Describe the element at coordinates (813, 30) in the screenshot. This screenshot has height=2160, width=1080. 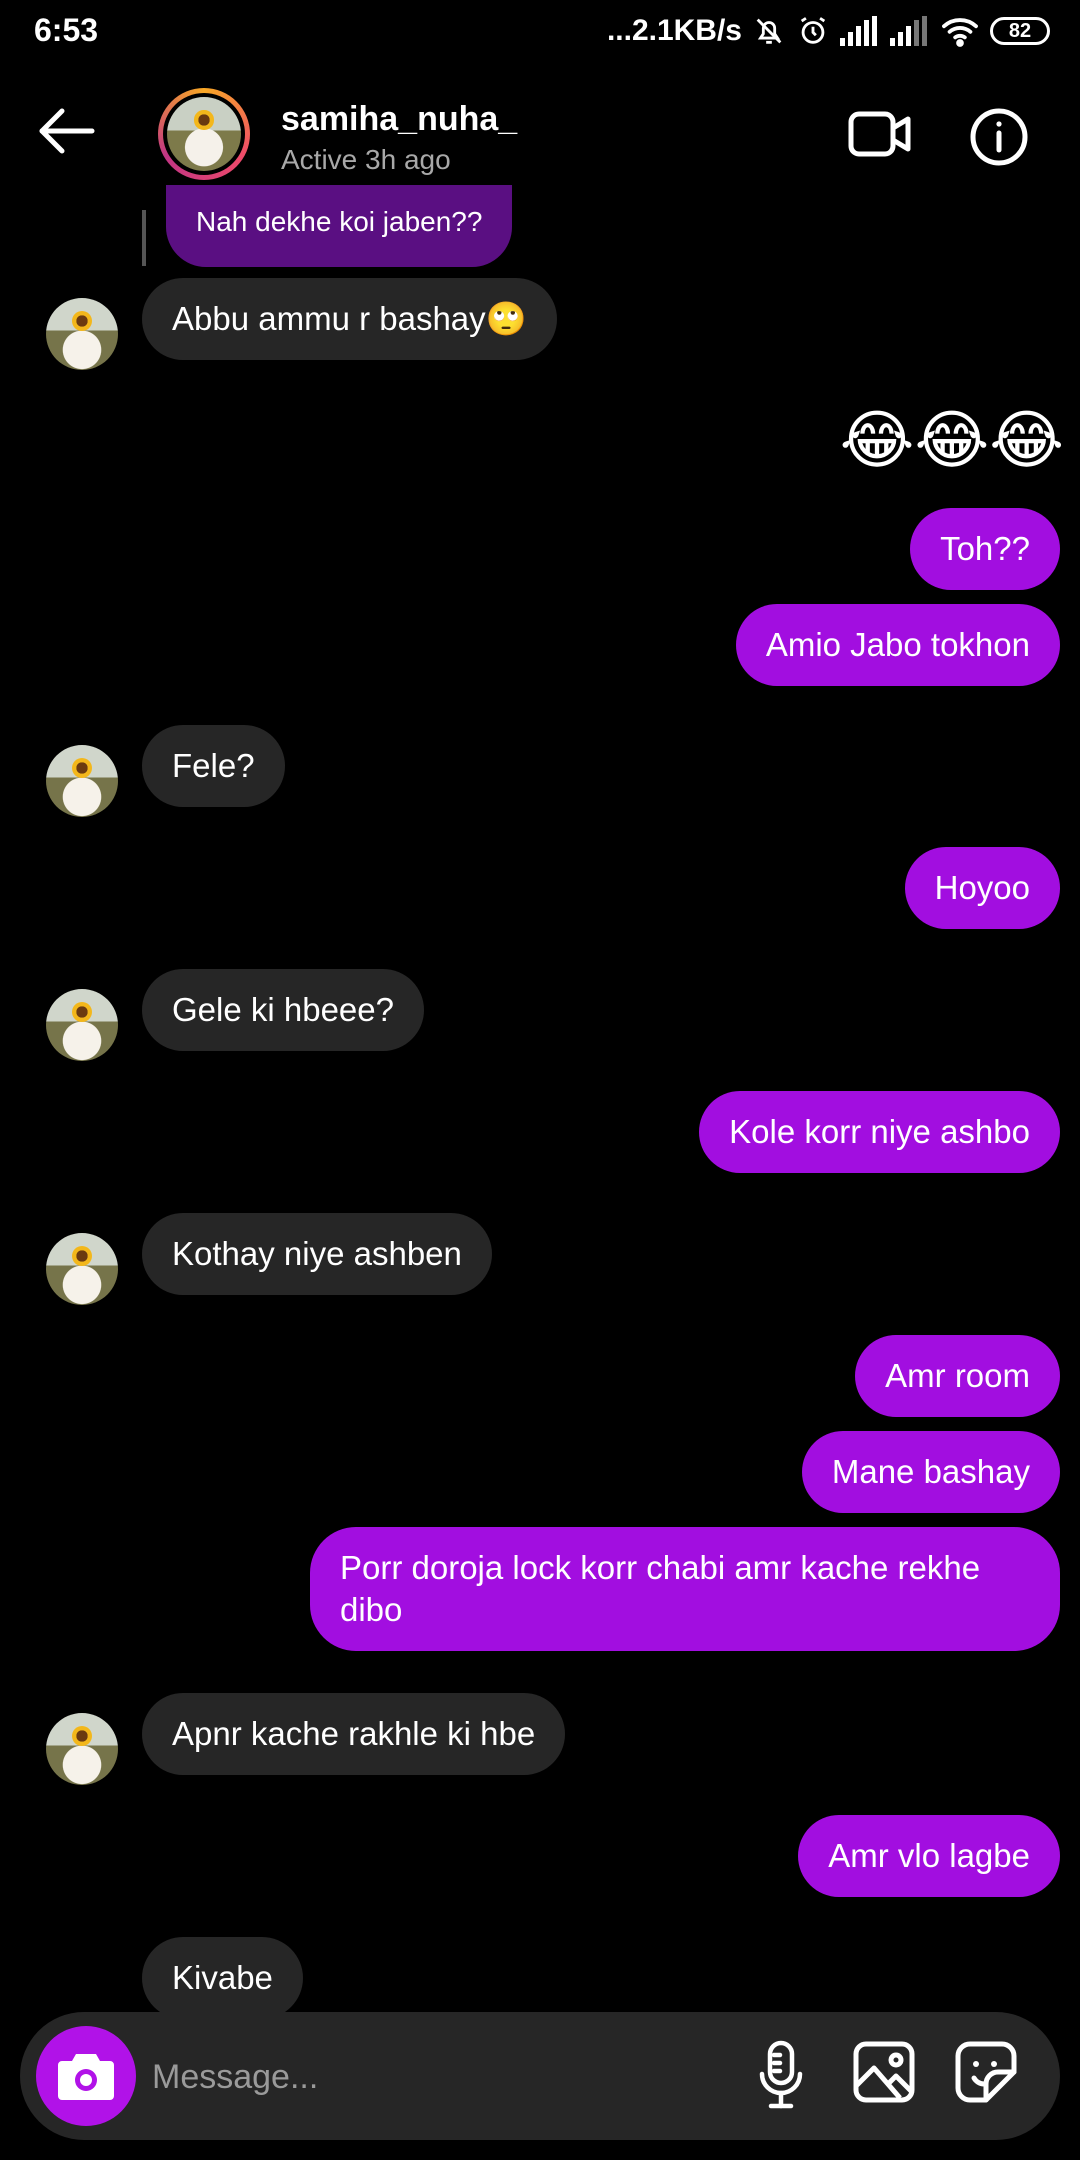
I see `alarm-icon` at that location.